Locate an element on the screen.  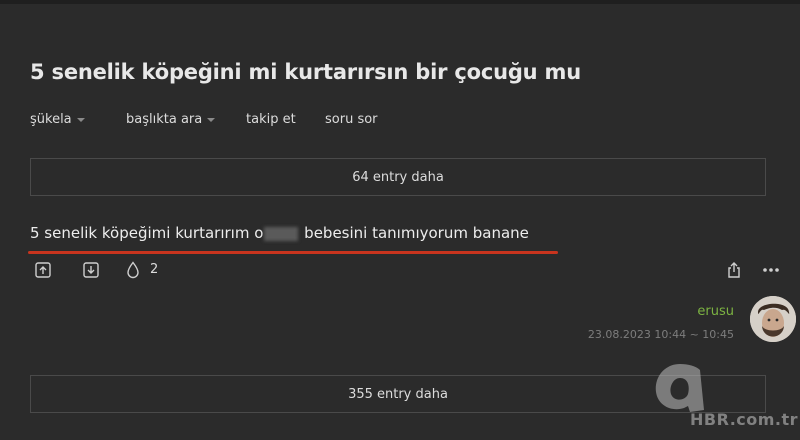
search-in-topic-dropdown: başlıkta ara is located at coordinates (171, 119).